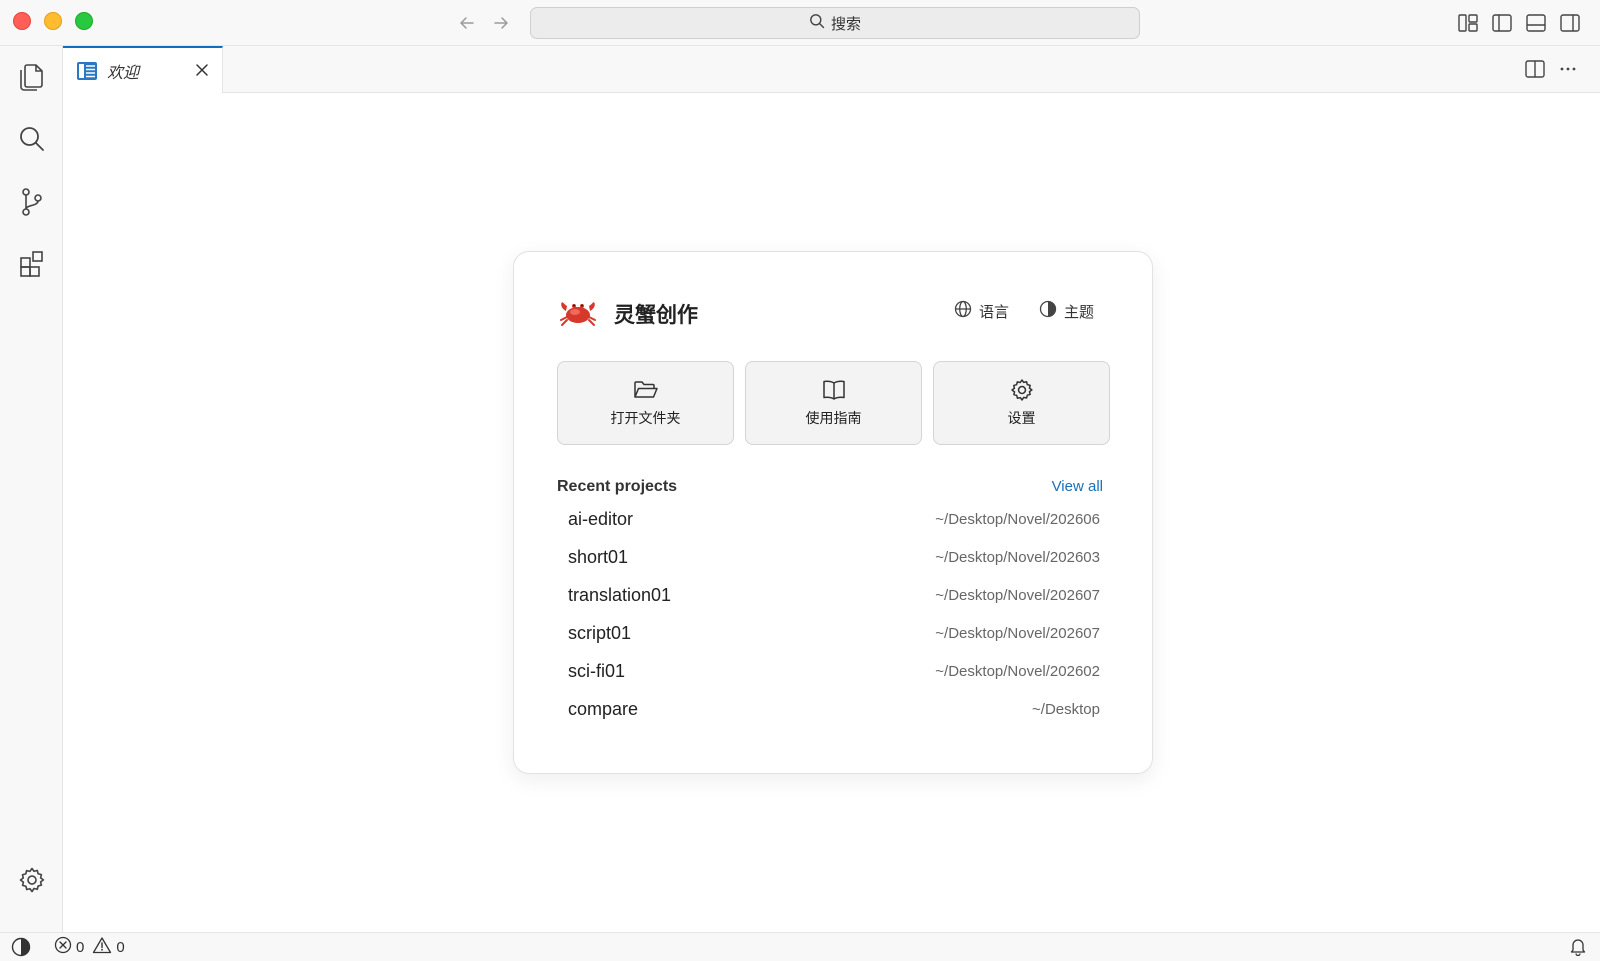 The height and width of the screenshot is (961, 1600). I want to click on title-bar: 搜索, so click(800, 23).